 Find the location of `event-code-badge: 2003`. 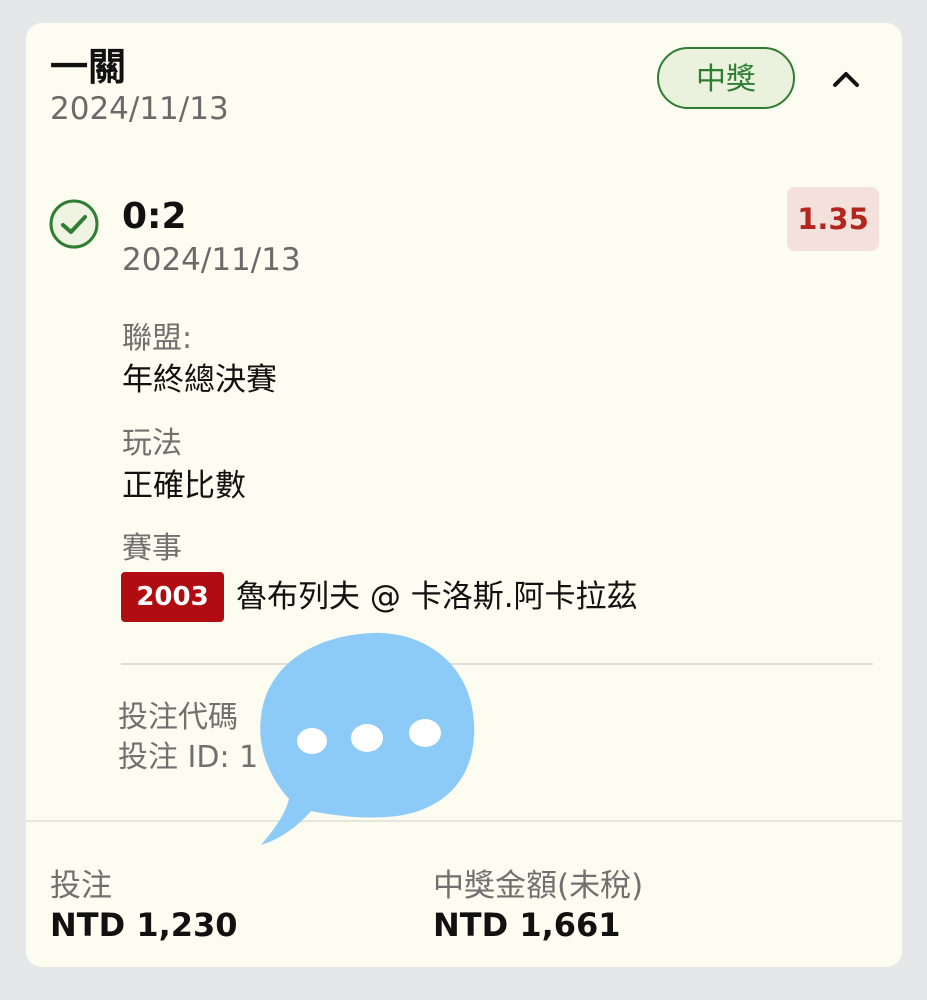

event-code-badge: 2003 is located at coordinates (172, 597).